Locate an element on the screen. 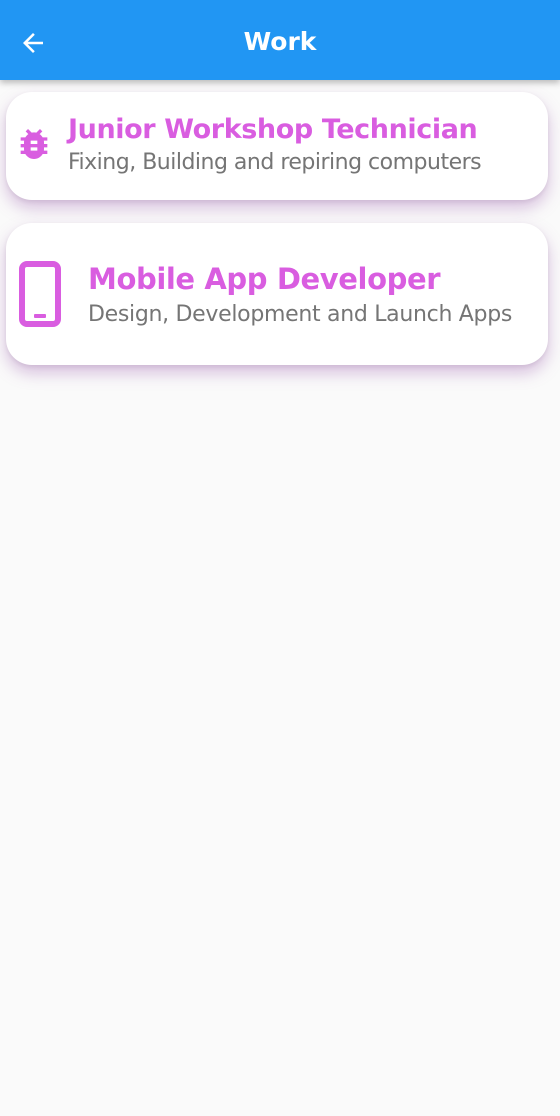 This screenshot has height=1116, width=560. job-title: Mobile App Developer is located at coordinates (264, 279).